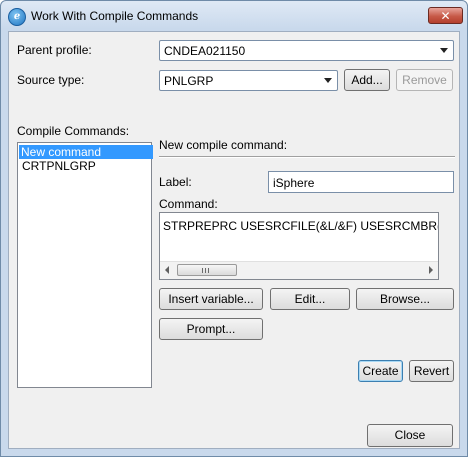  Describe the element at coordinates (234, 16) in the screenshot. I see `title-bar: ℯ Work With Compile Commands ✕` at that location.